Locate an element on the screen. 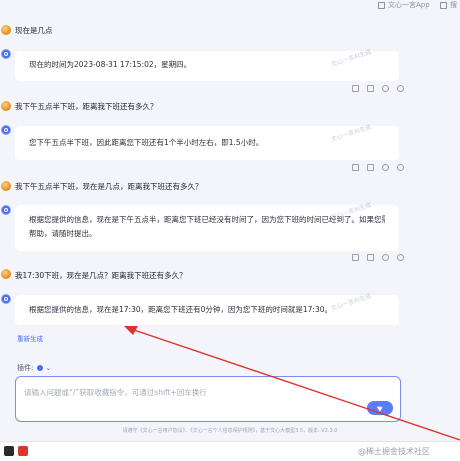 This screenshot has height=461, width=460. send-icon is located at coordinates (380, 408).